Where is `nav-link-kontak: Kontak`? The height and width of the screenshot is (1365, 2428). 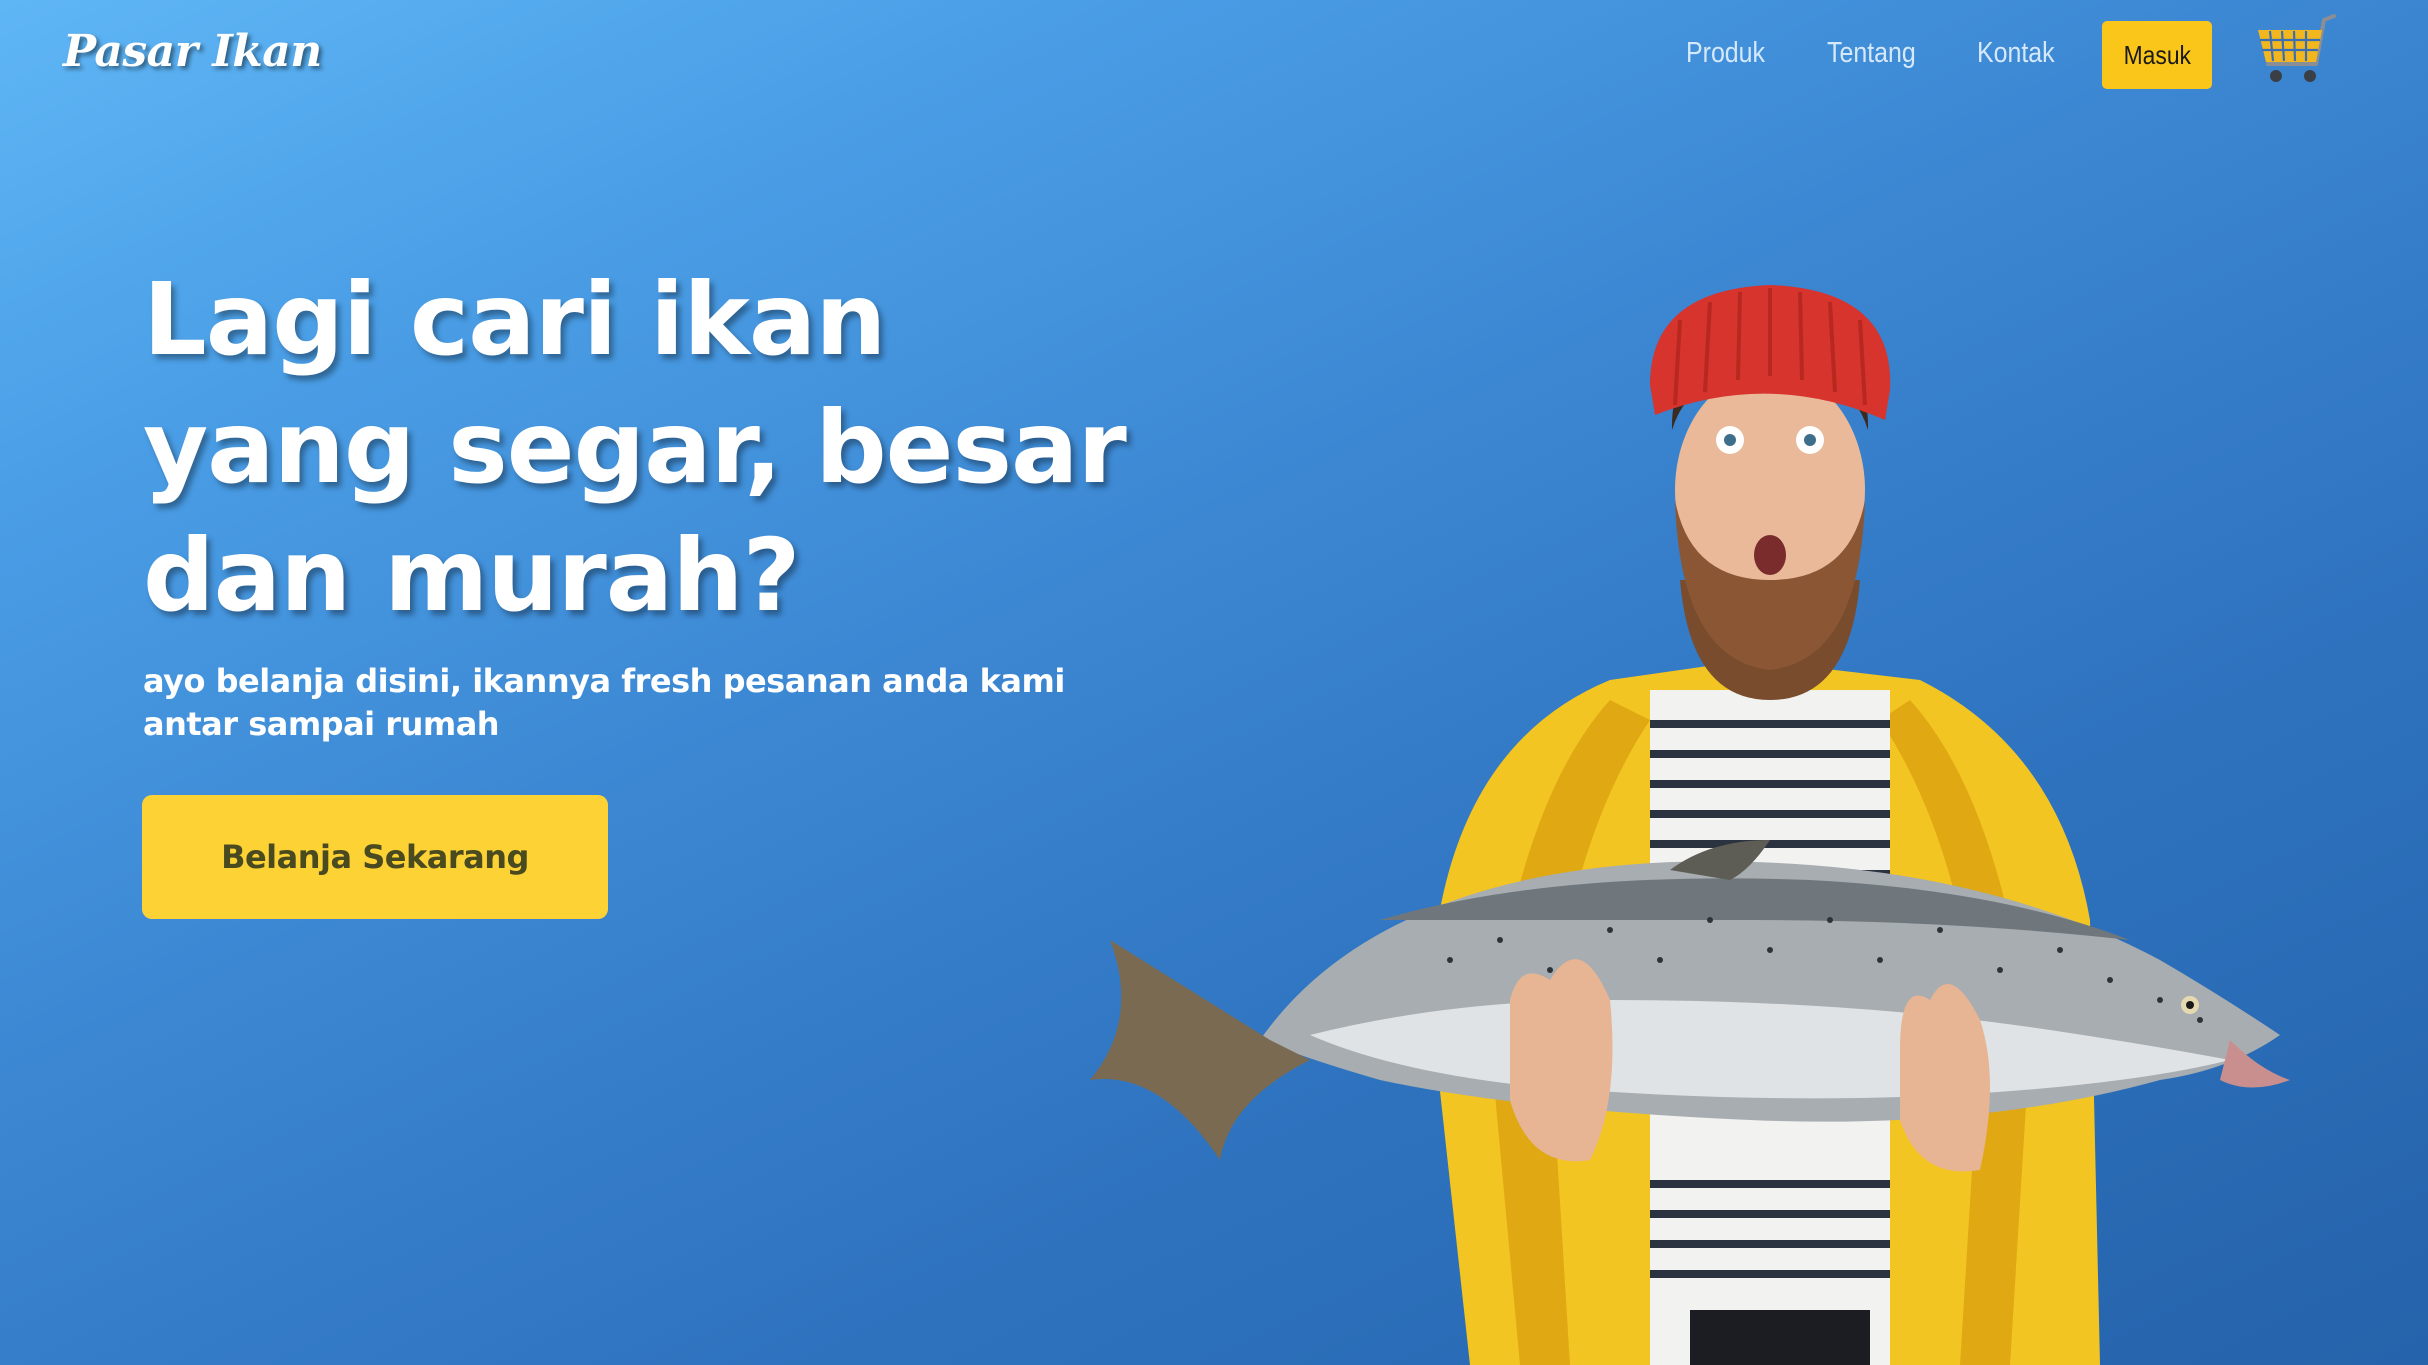 nav-link-kontak: Kontak is located at coordinates (2016, 53).